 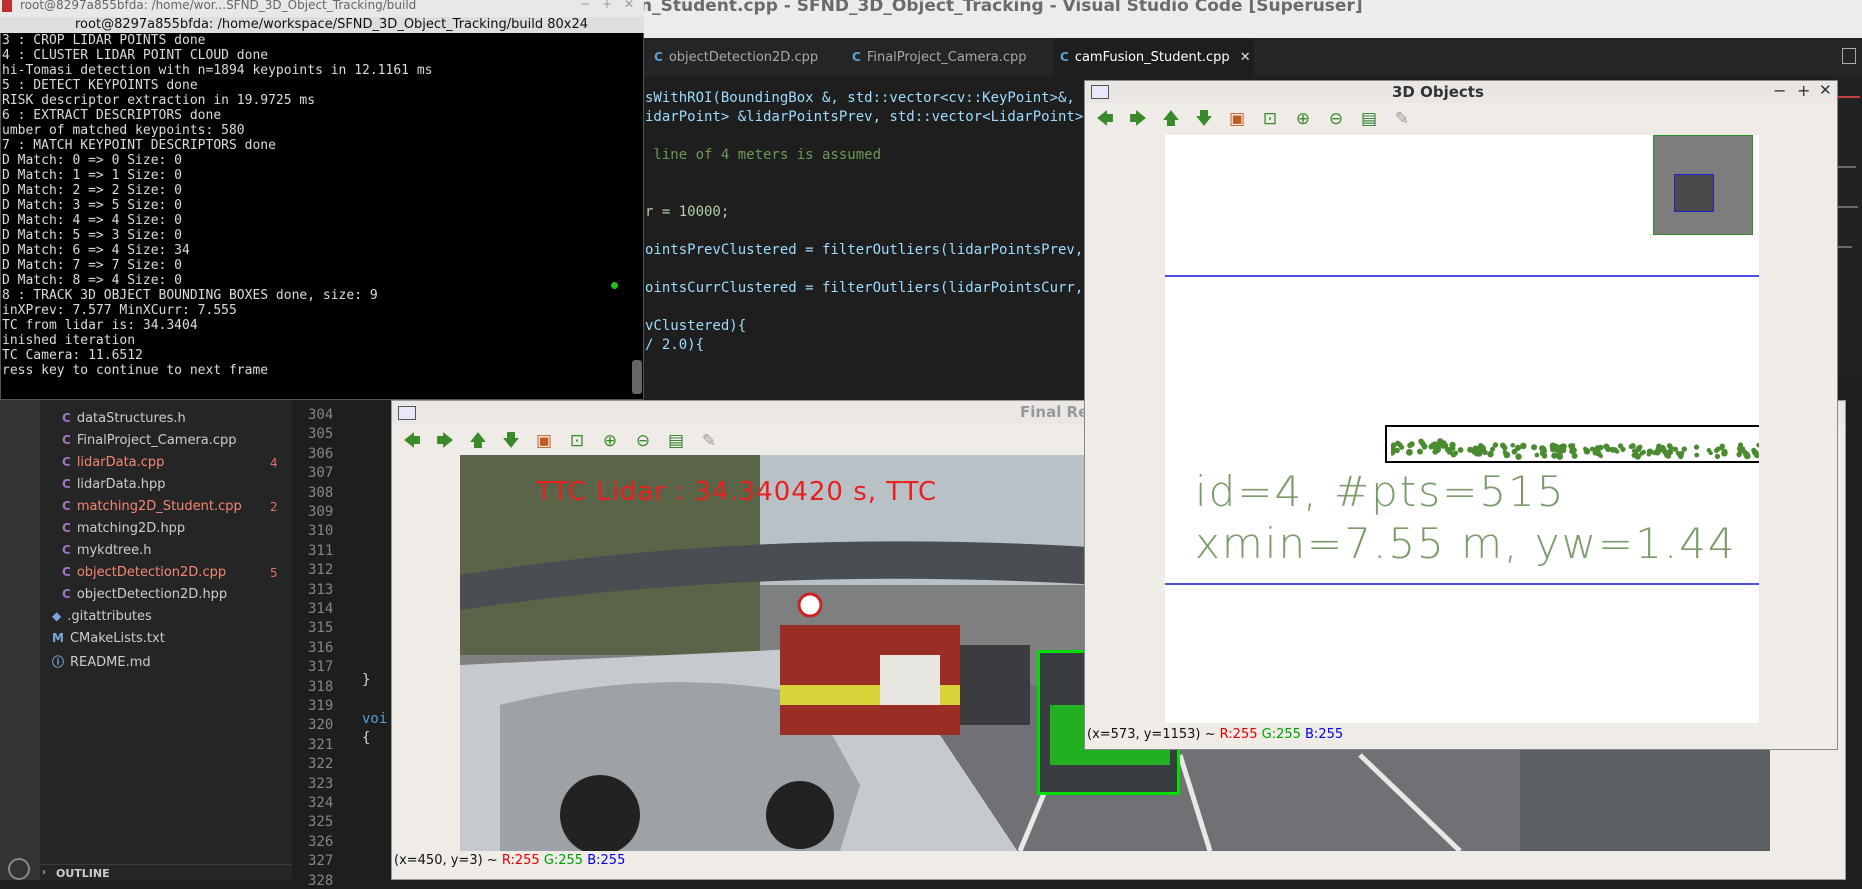 What do you see at coordinates (114, 484) in the screenshot?
I see `explorer-item: ClidarData.hpp` at bounding box center [114, 484].